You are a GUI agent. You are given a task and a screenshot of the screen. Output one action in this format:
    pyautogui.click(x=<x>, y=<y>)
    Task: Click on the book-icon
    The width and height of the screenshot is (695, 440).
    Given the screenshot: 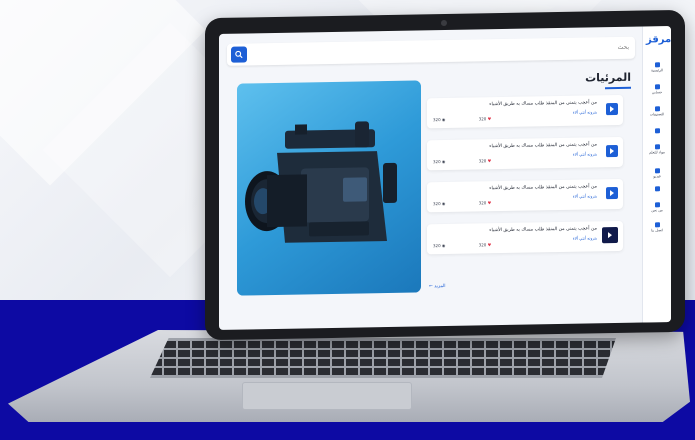 What is the action you would take?
    pyautogui.click(x=657, y=147)
    